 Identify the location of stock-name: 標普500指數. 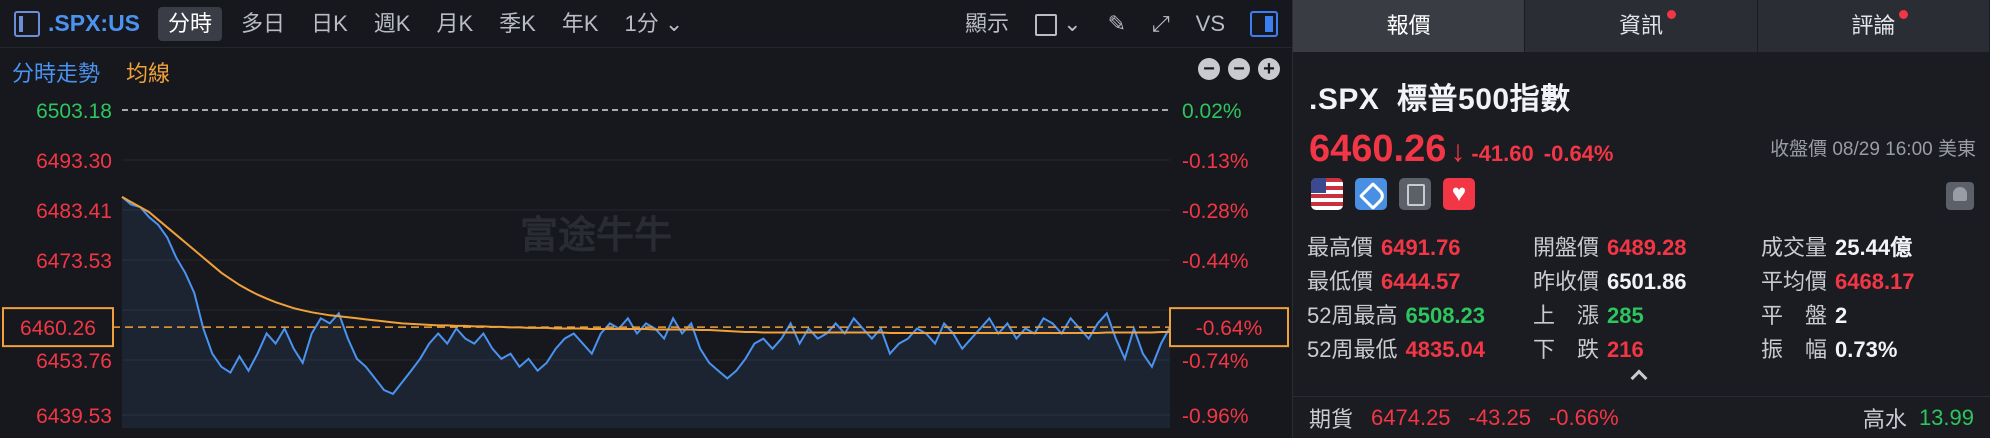
(1484, 99).